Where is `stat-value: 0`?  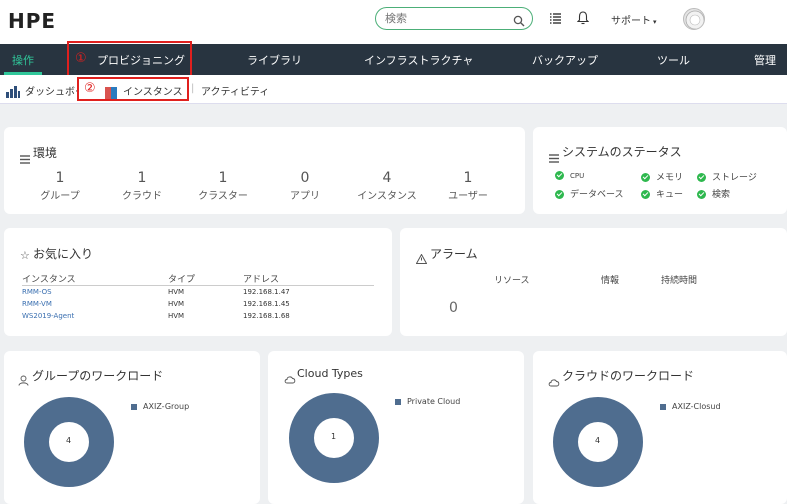
stat-value: 0 is located at coordinates (305, 178).